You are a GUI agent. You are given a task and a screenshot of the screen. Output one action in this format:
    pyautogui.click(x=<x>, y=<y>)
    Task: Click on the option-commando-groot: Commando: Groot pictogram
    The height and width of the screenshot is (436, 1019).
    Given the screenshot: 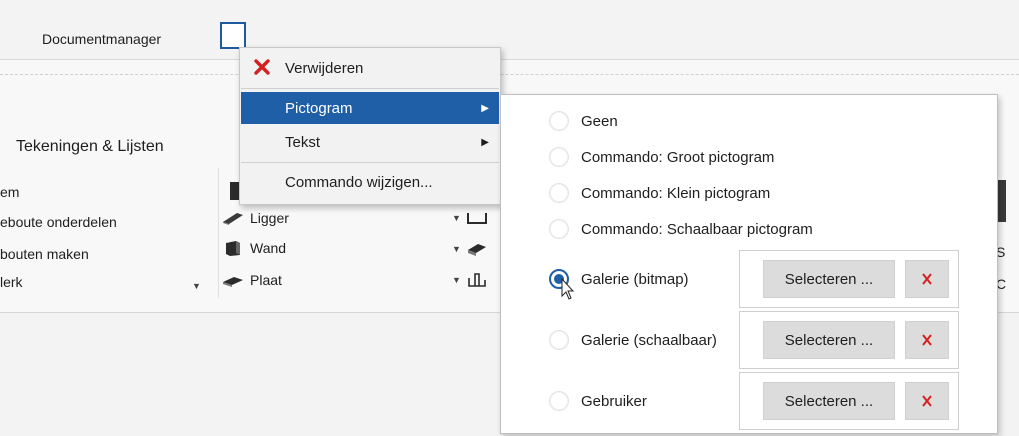 What is the action you would take?
    pyautogui.click(x=661, y=157)
    